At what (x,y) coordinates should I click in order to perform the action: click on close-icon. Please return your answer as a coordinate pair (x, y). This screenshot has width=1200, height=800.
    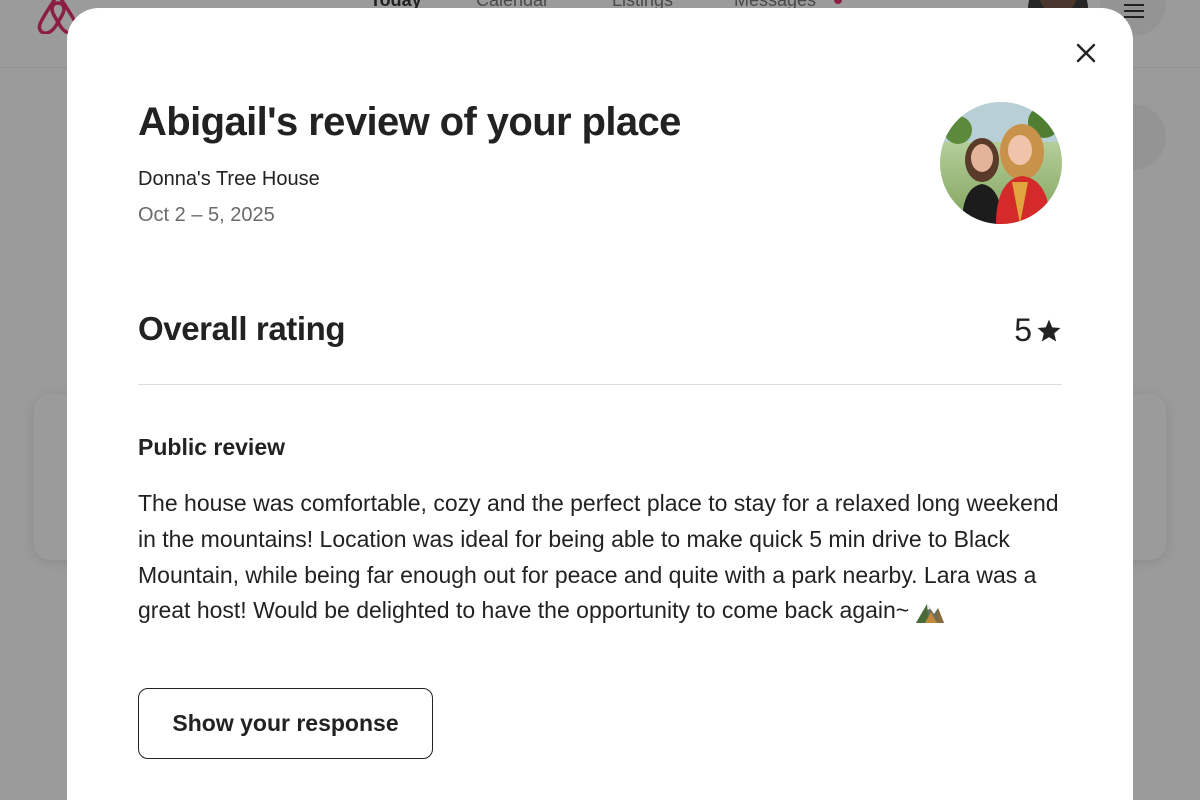
    Looking at the image, I should click on (1086, 53).